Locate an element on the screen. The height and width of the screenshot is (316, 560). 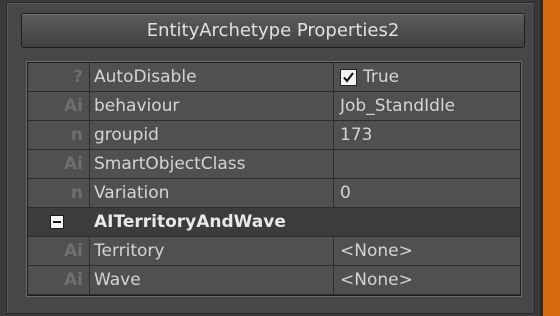
collapse-minus-icon is located at coordinates (57, 222).